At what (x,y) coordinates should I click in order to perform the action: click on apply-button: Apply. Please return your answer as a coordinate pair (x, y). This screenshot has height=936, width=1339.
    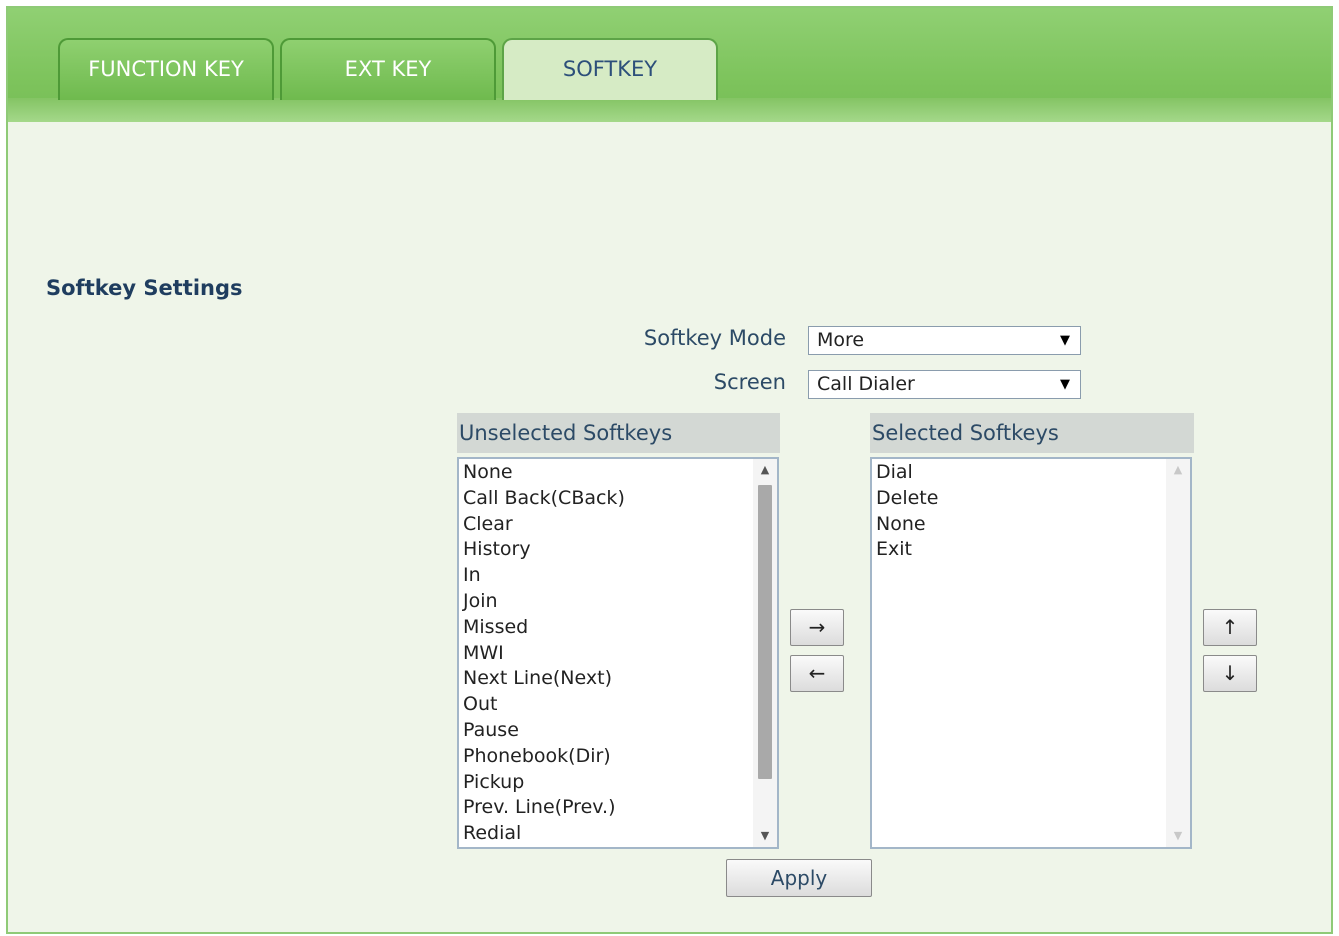
    Looking at the image, I should click on (799, 878).